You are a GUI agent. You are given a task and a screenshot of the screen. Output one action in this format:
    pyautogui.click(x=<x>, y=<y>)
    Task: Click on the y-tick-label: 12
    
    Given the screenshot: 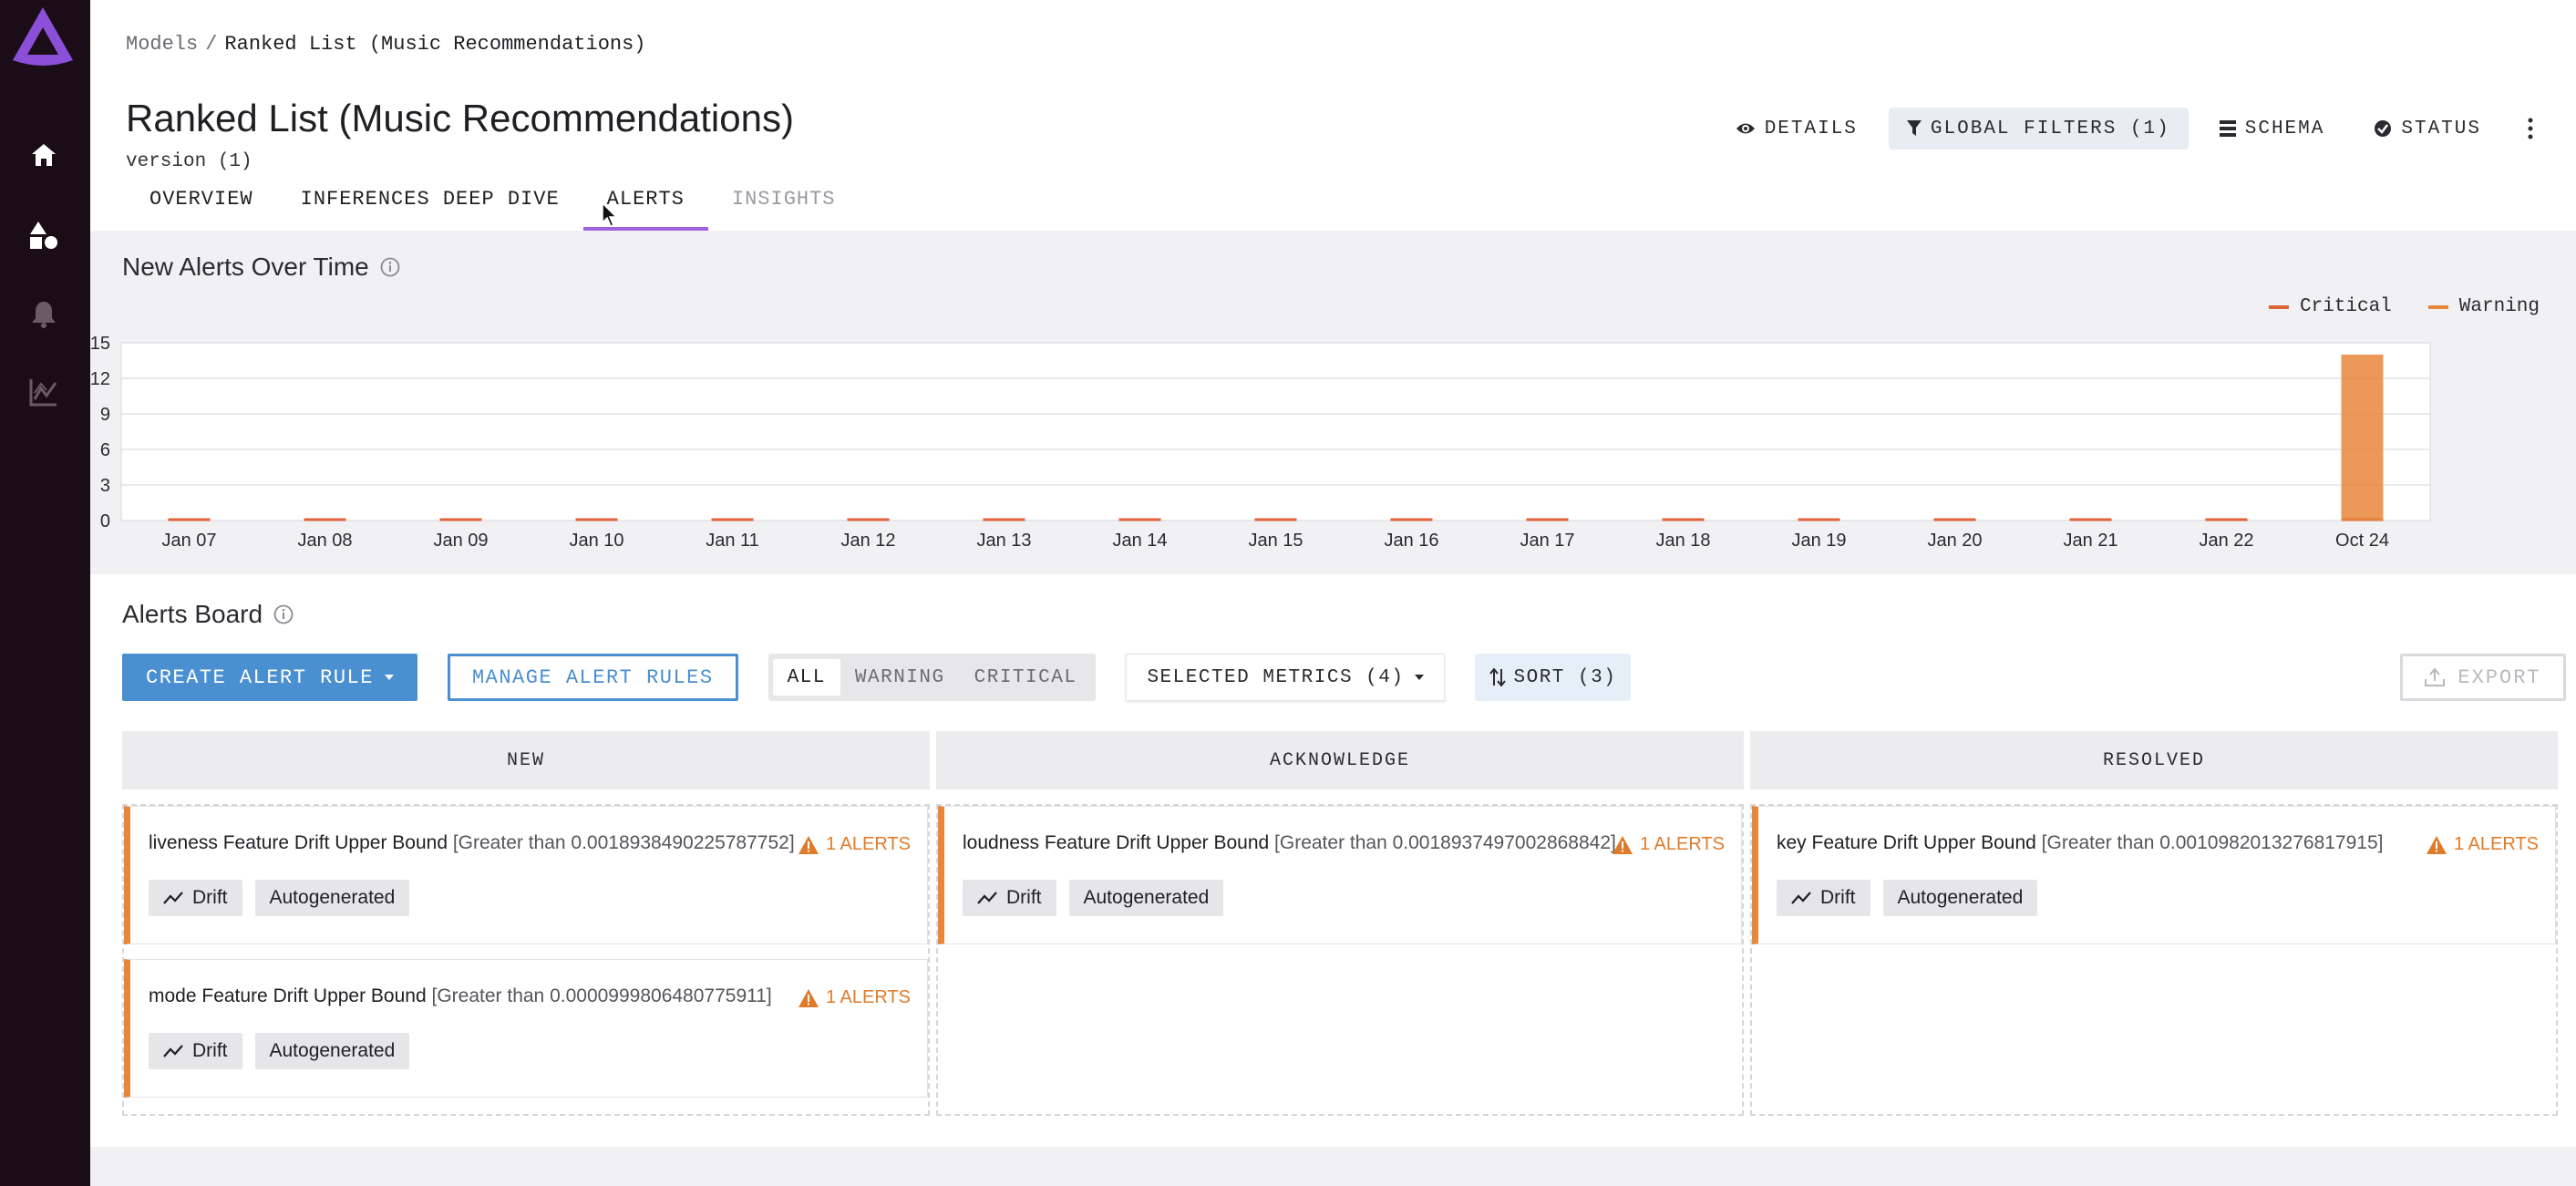 What is the action you would take?
    pyautogui.click(x=100, y=379)
    